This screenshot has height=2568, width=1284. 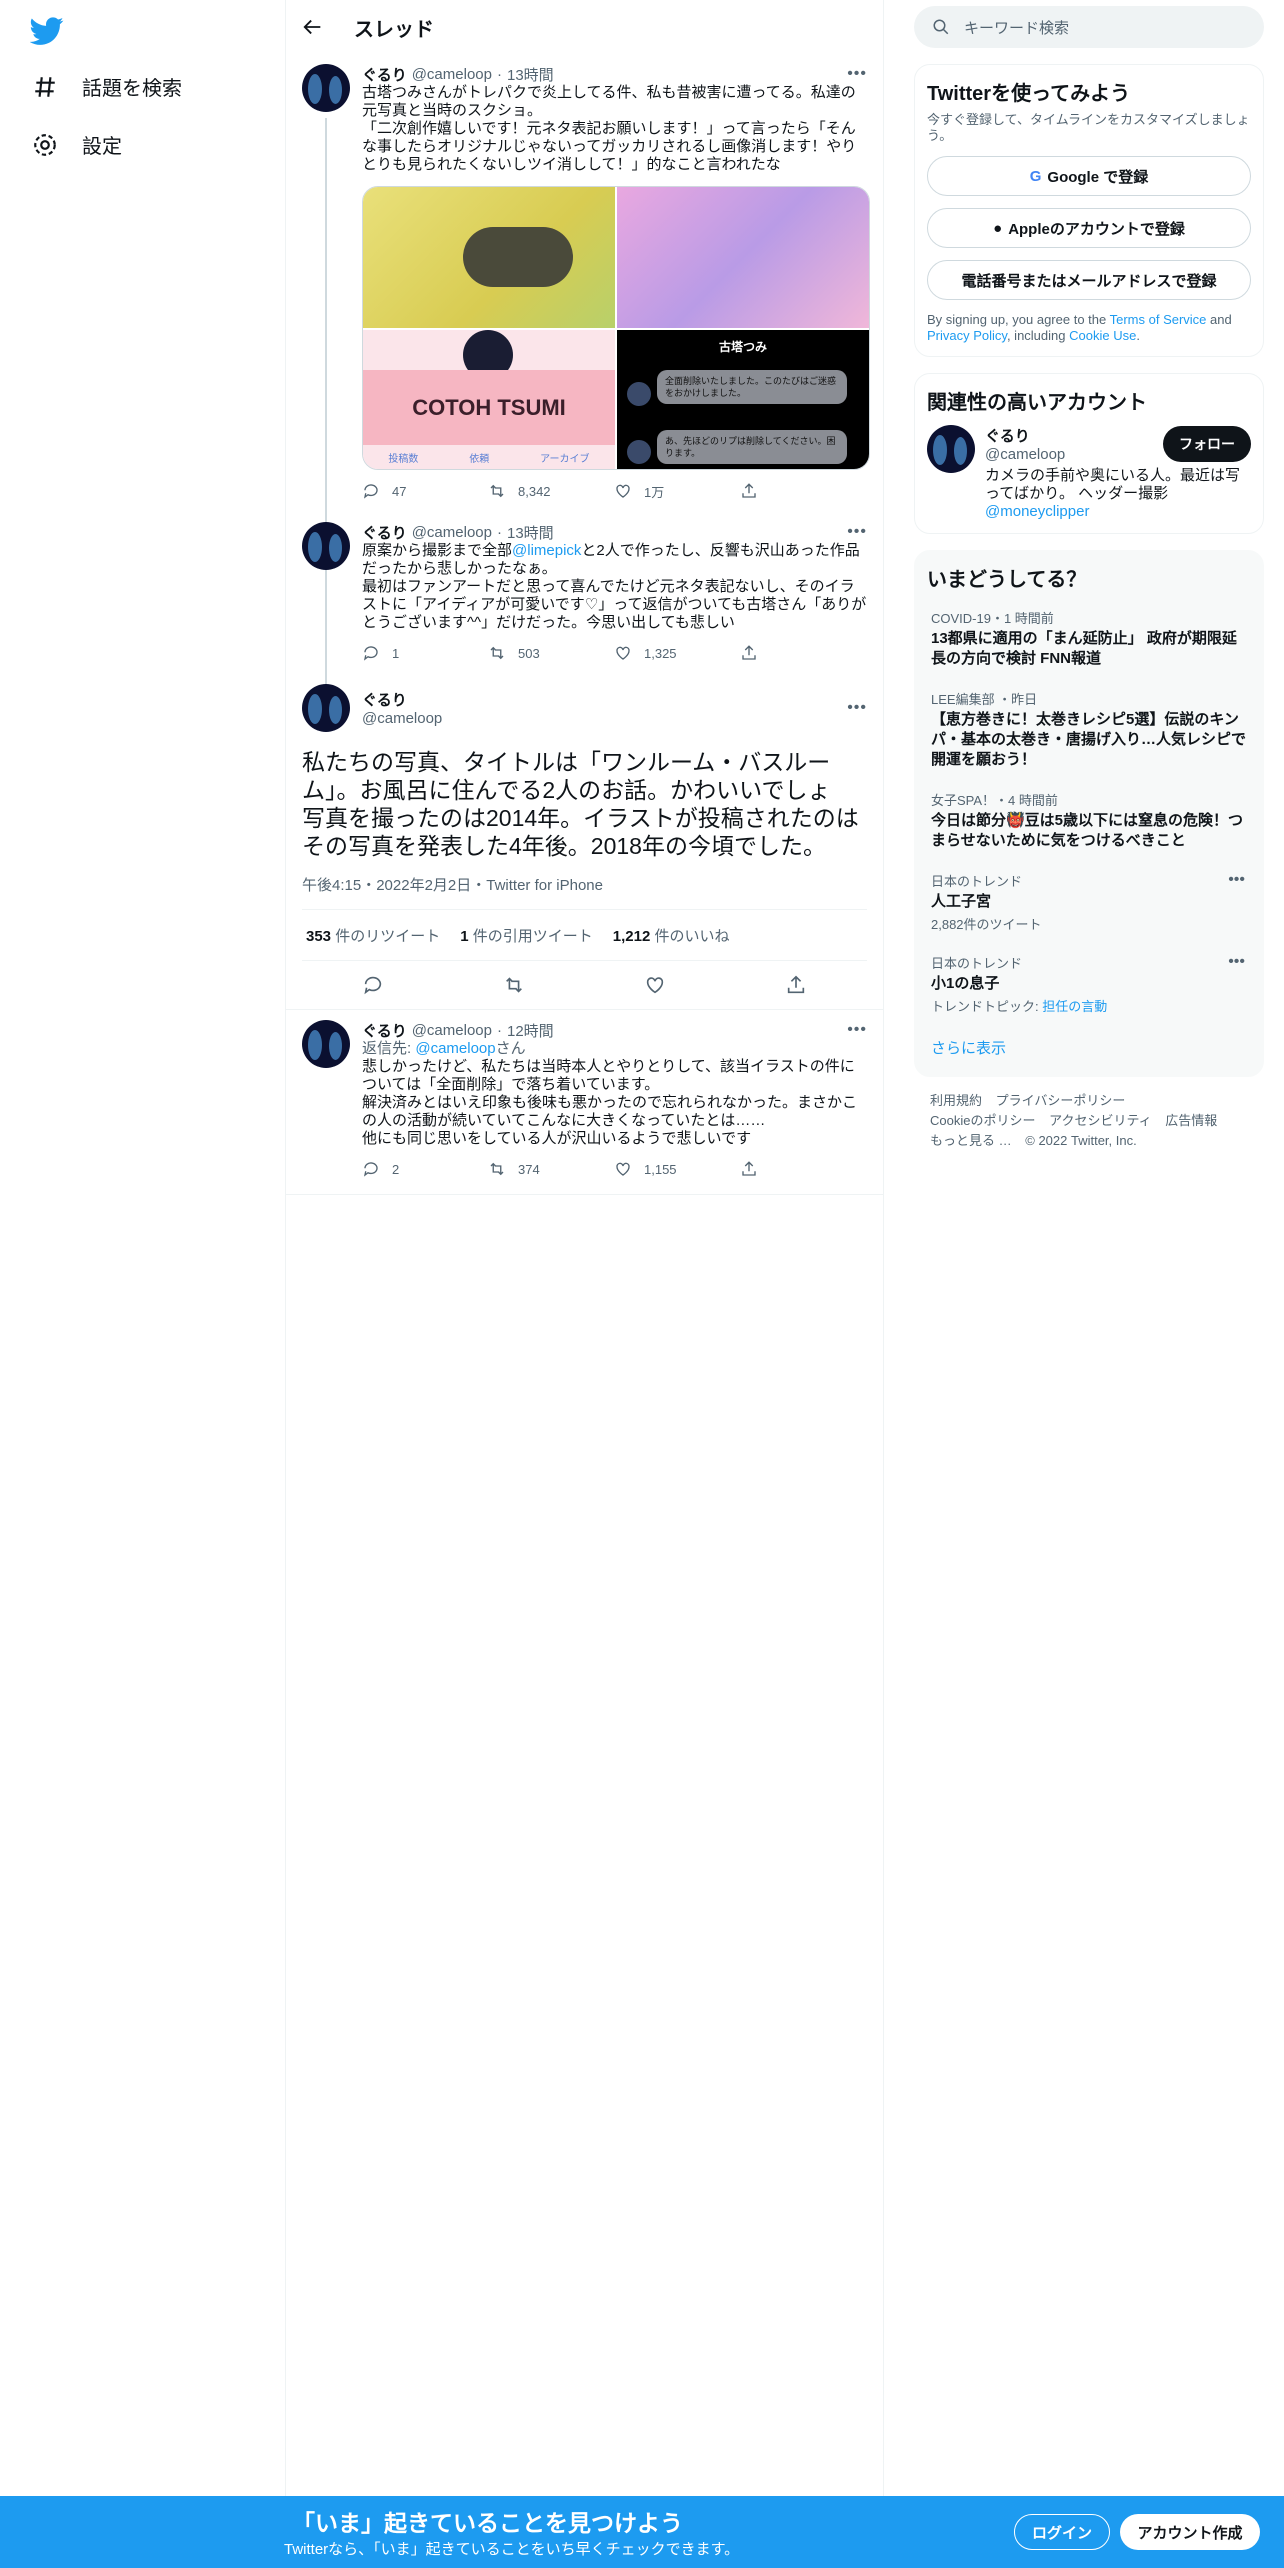 I want to click on back-arrow-icon, so click(x=313, y=27).